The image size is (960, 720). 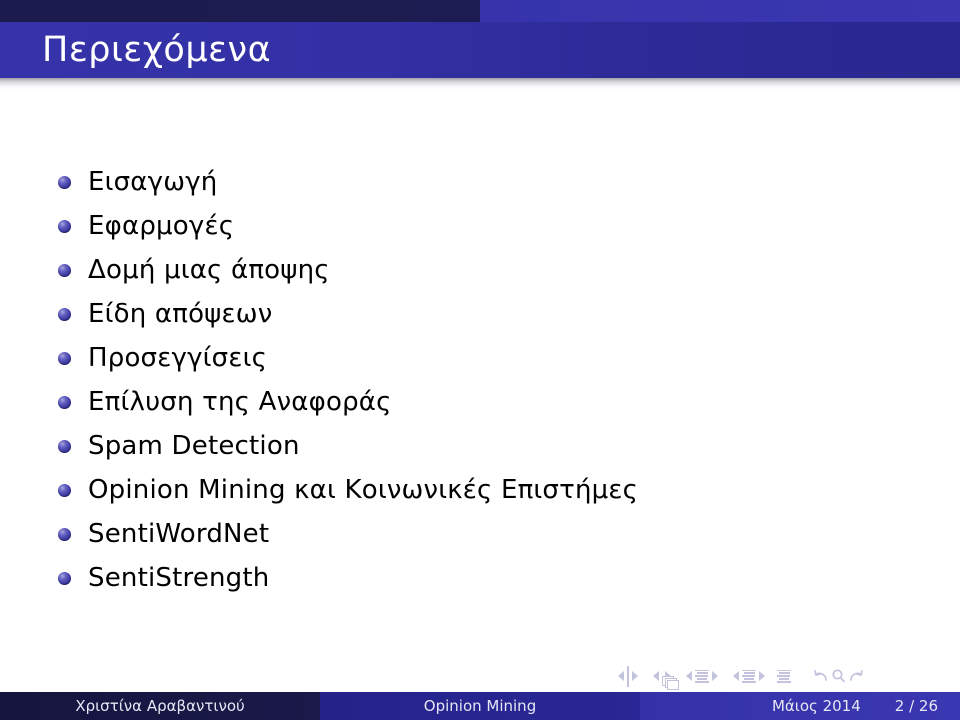 I want to click on slide-navigation-group, so click(x=628, y=676).